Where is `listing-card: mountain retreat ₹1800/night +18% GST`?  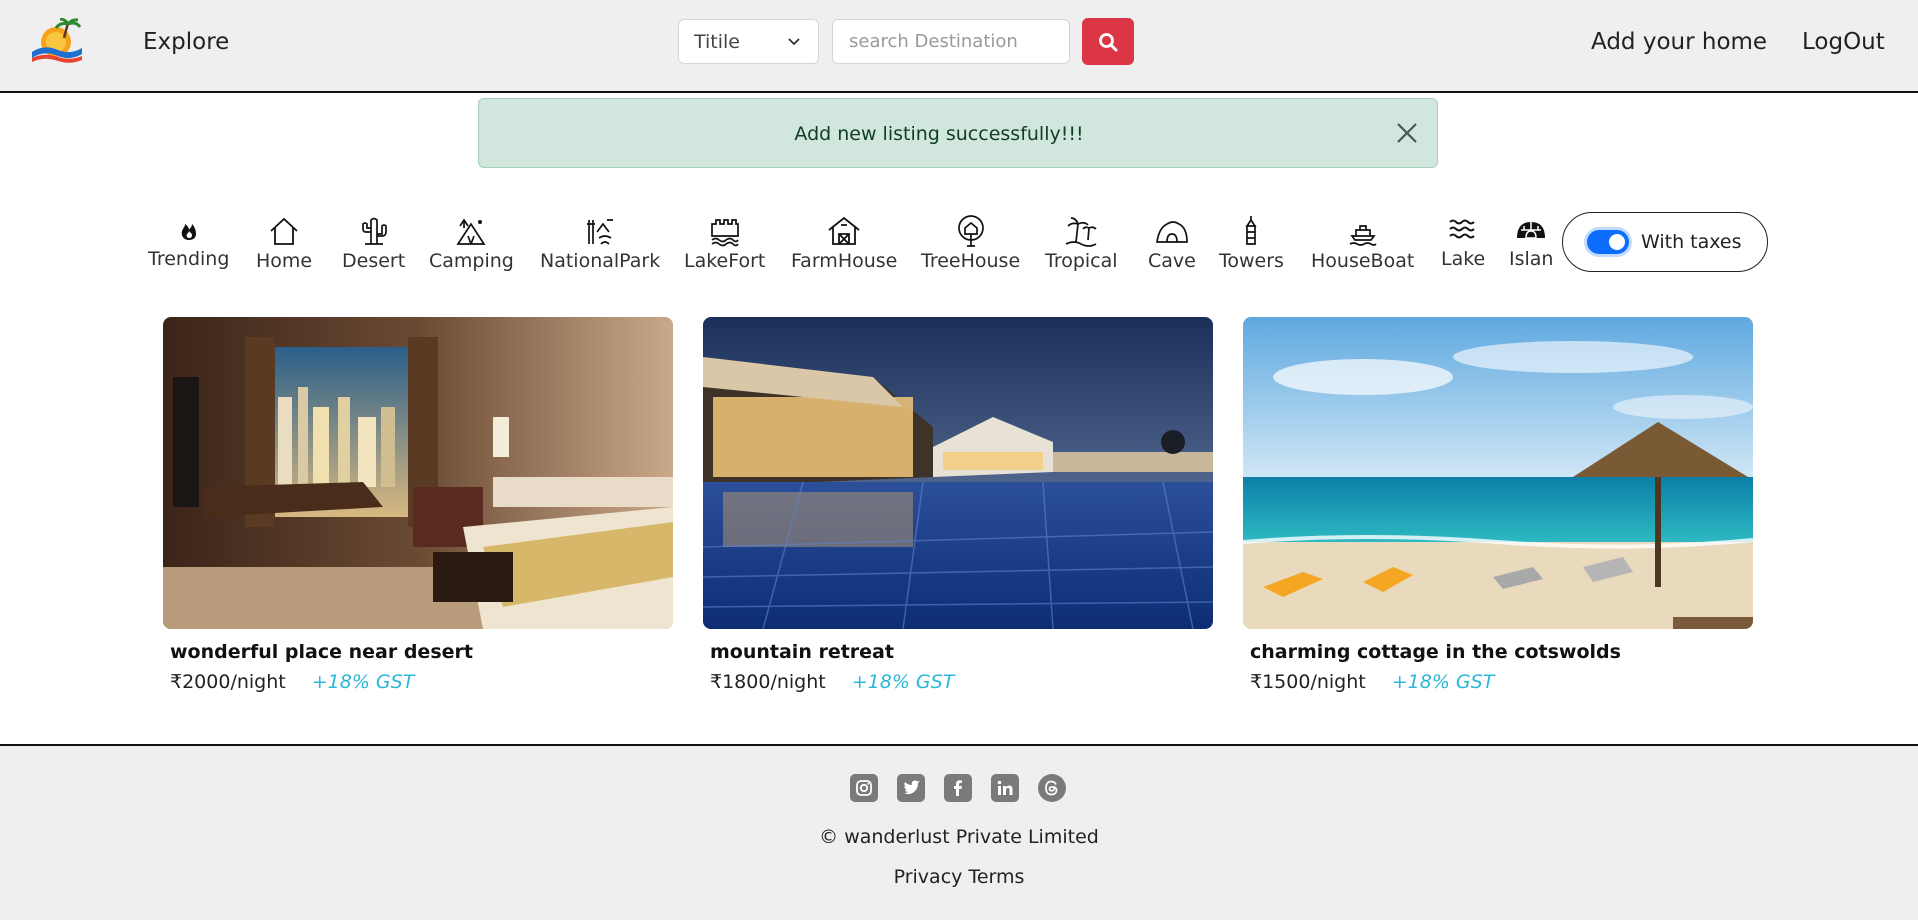
listing-card: mountain retreat ₹1800/night +18% GST is located at coordinates (958, 505).